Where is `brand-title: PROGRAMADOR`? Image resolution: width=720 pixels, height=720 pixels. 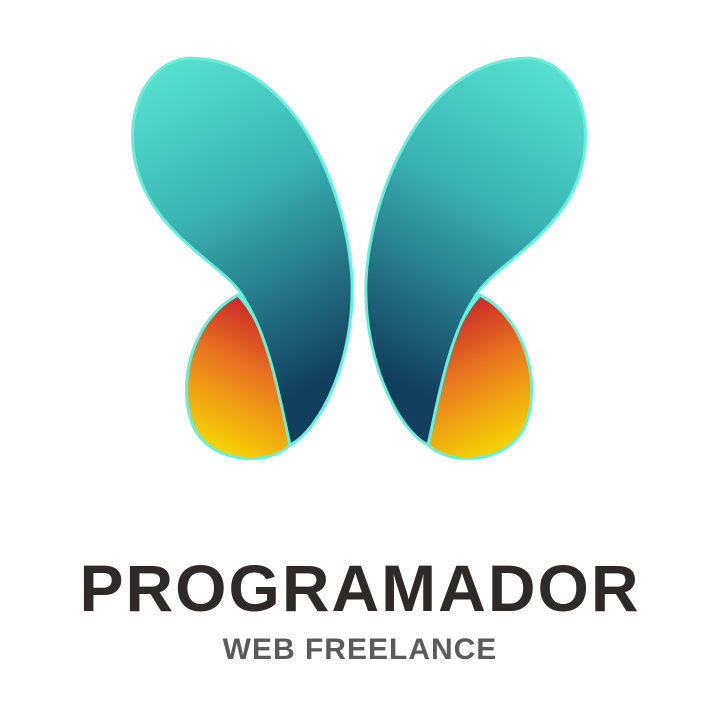
brand-title: PROGRAMADOR is located at coordinates (360, 588).